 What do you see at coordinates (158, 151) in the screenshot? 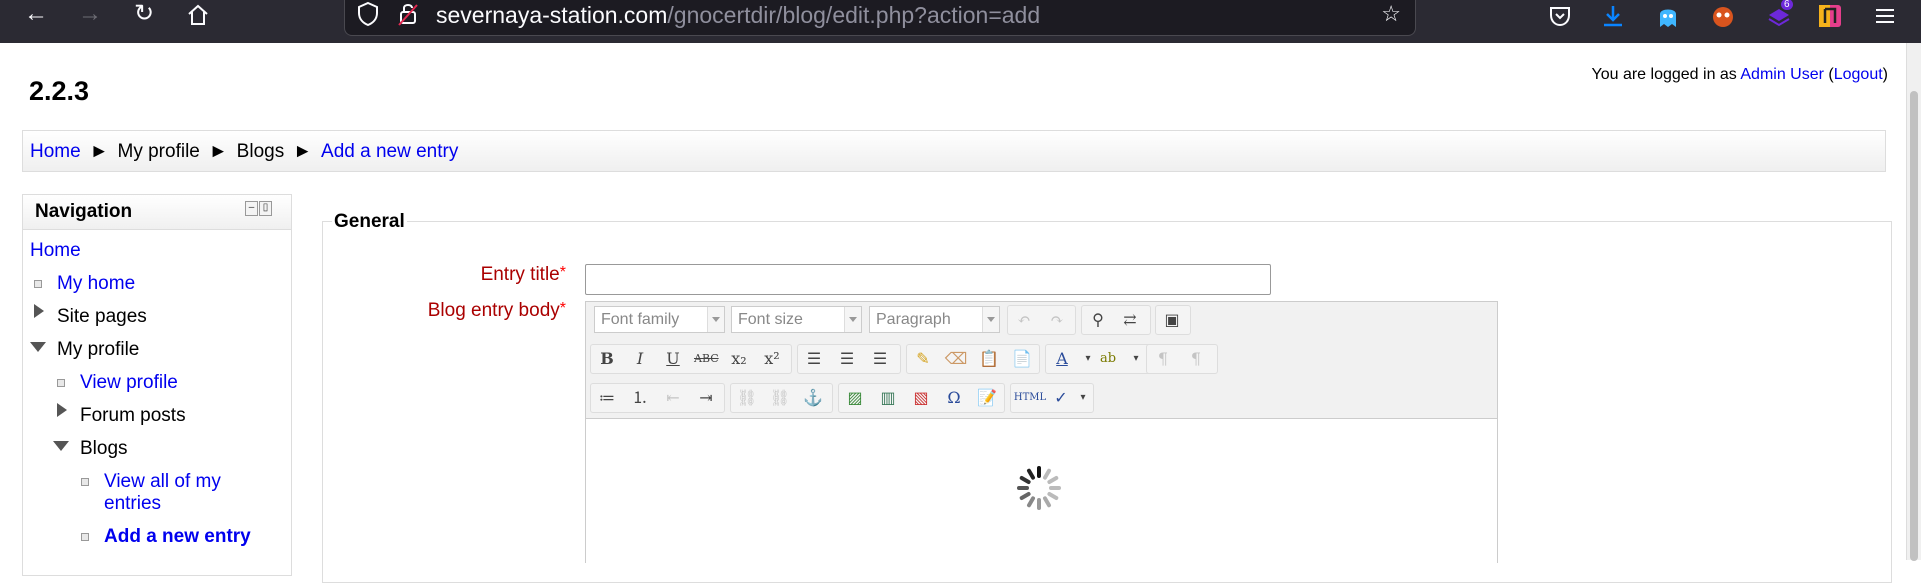
I see `breadcrumb-my-profile: My profile` at bounding box center [158, 151].